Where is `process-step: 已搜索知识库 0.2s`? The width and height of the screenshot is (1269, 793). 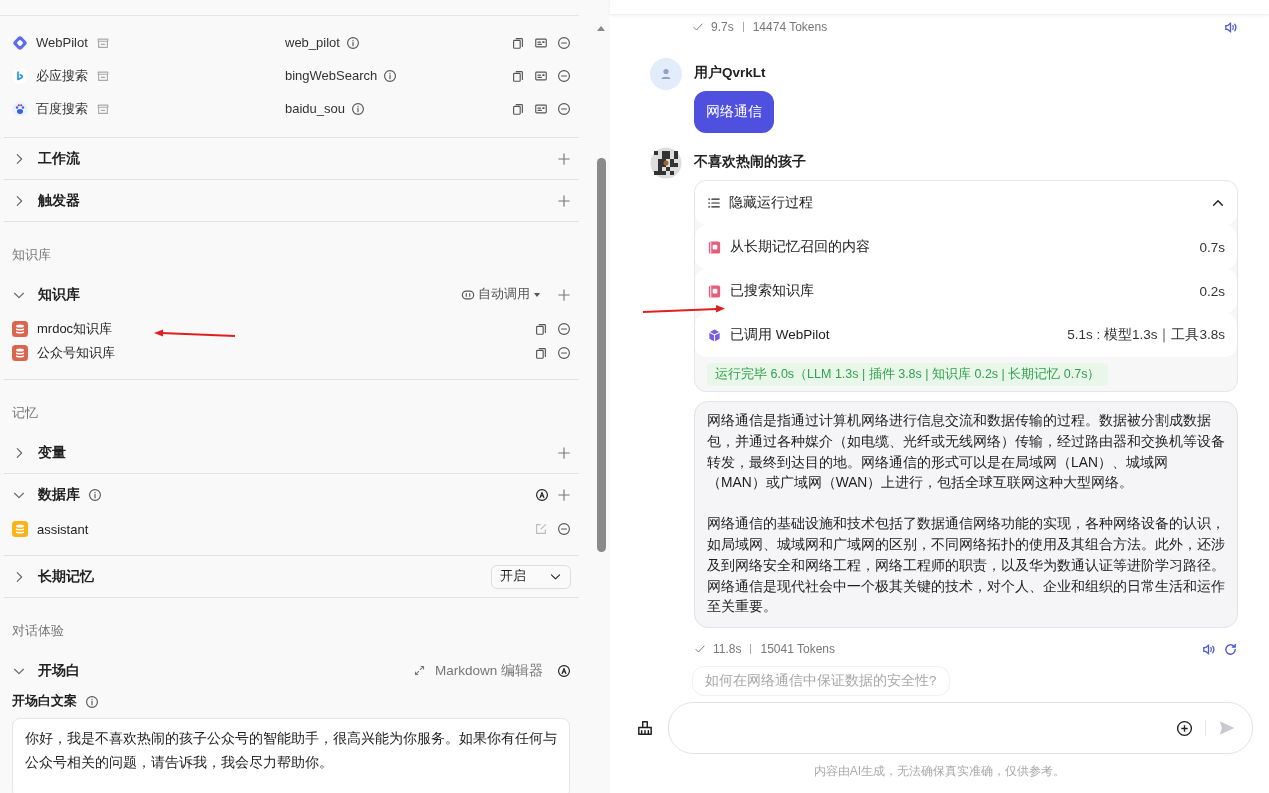 process-step: 已搜索知识库 0.2s is located at coordinates (966, 291).